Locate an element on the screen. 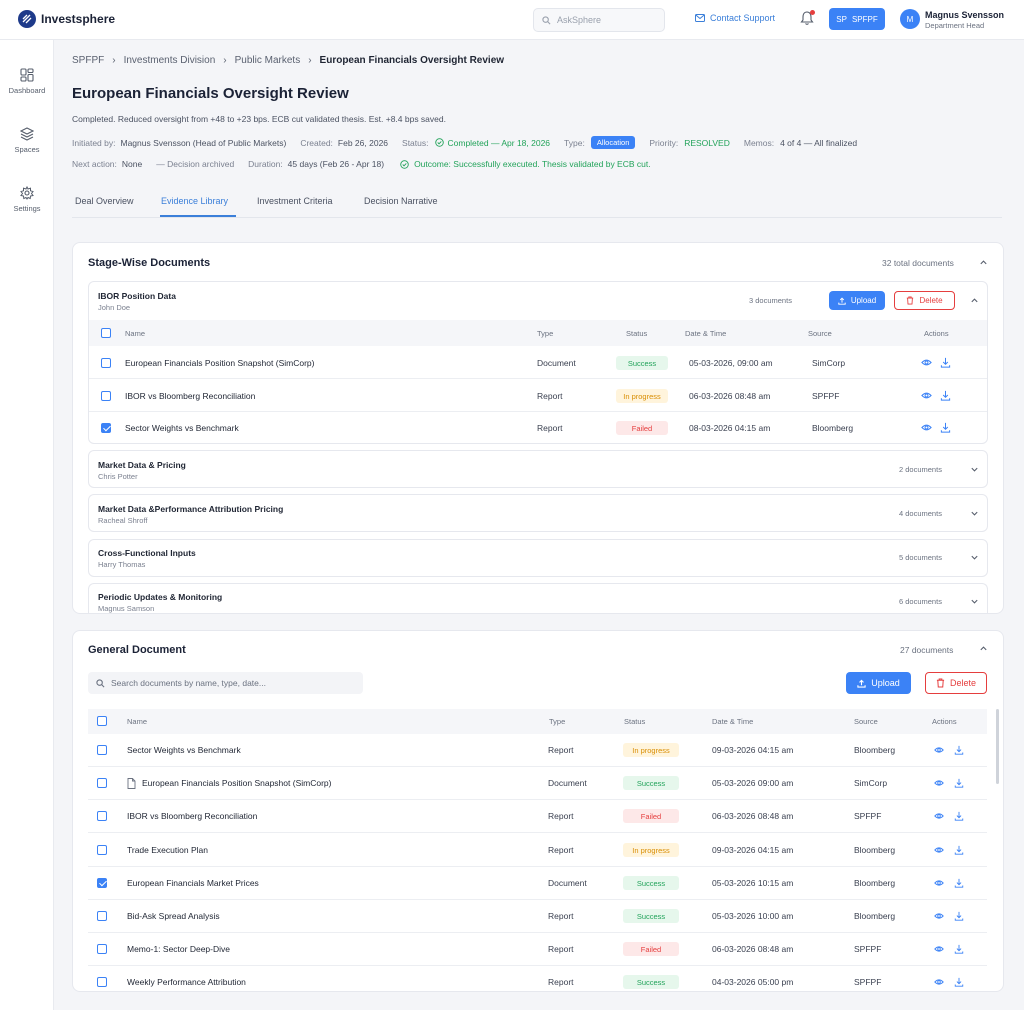 The height and width of the screenshot is (1010, 1024). doc-name: European Financials Market Prices is located at coordinates (193, 883).